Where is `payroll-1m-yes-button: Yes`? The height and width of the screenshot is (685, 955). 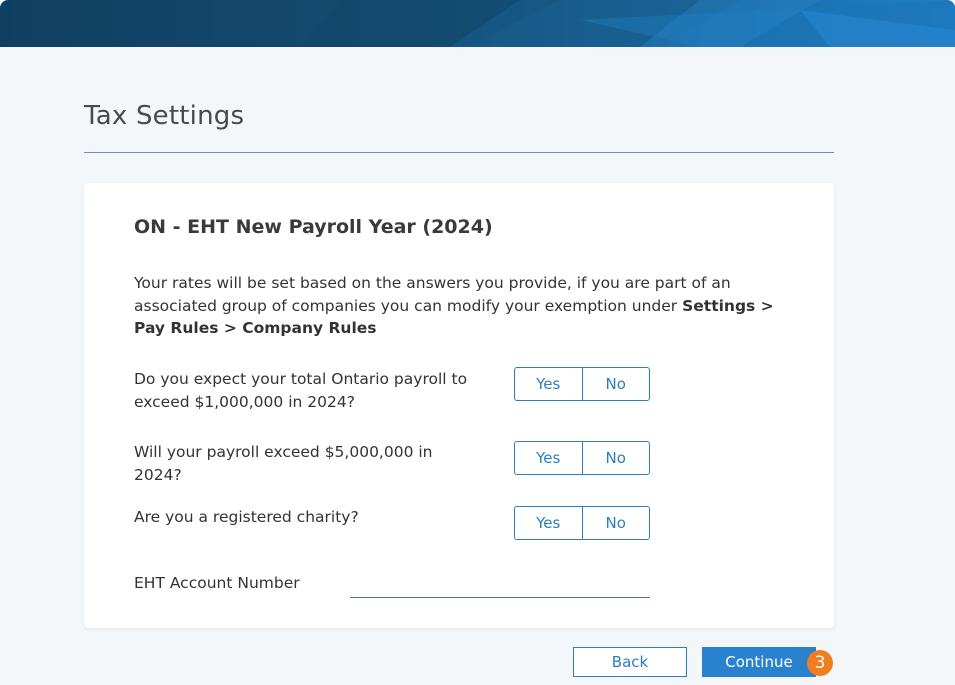
payroll-1m-yes-button: Yes is located at coordinates (548, 384).